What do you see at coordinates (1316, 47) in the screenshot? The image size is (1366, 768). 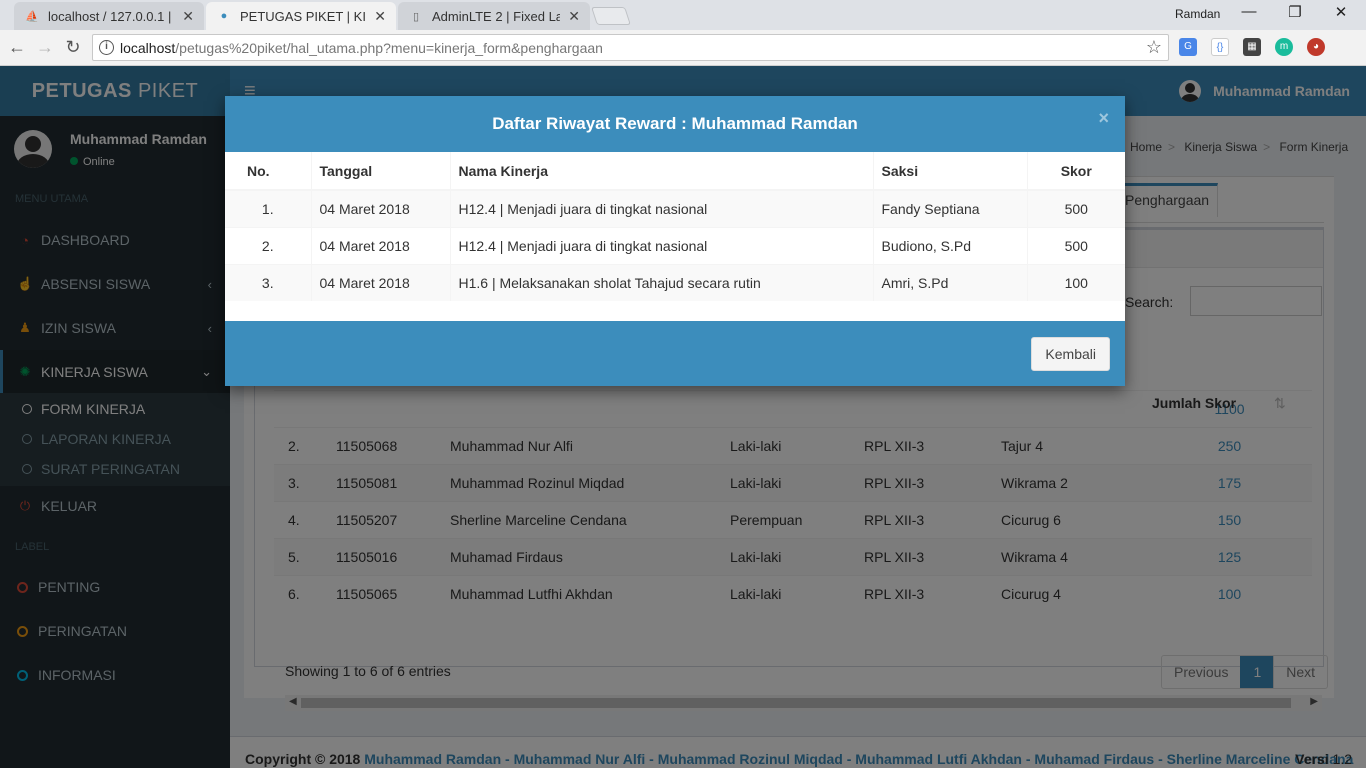 I see `color-extension-icon: ◕` at bounding box center [1316, 47].